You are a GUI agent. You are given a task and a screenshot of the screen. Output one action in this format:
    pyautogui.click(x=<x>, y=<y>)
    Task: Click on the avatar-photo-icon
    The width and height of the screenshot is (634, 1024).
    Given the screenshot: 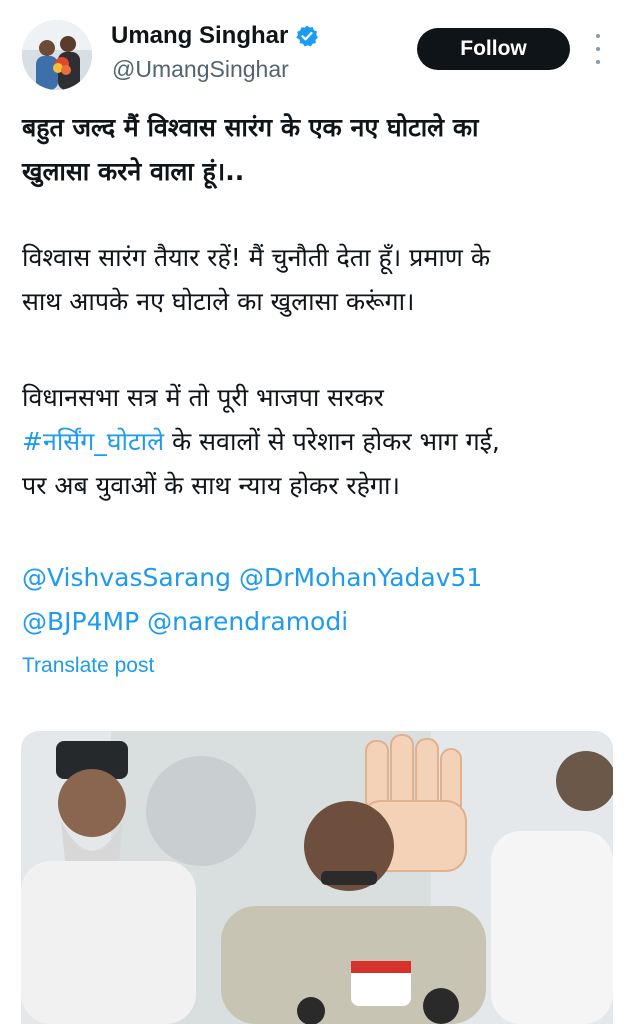 What is the action you would take?
    pyautogui.click(x=57, y=55)
    